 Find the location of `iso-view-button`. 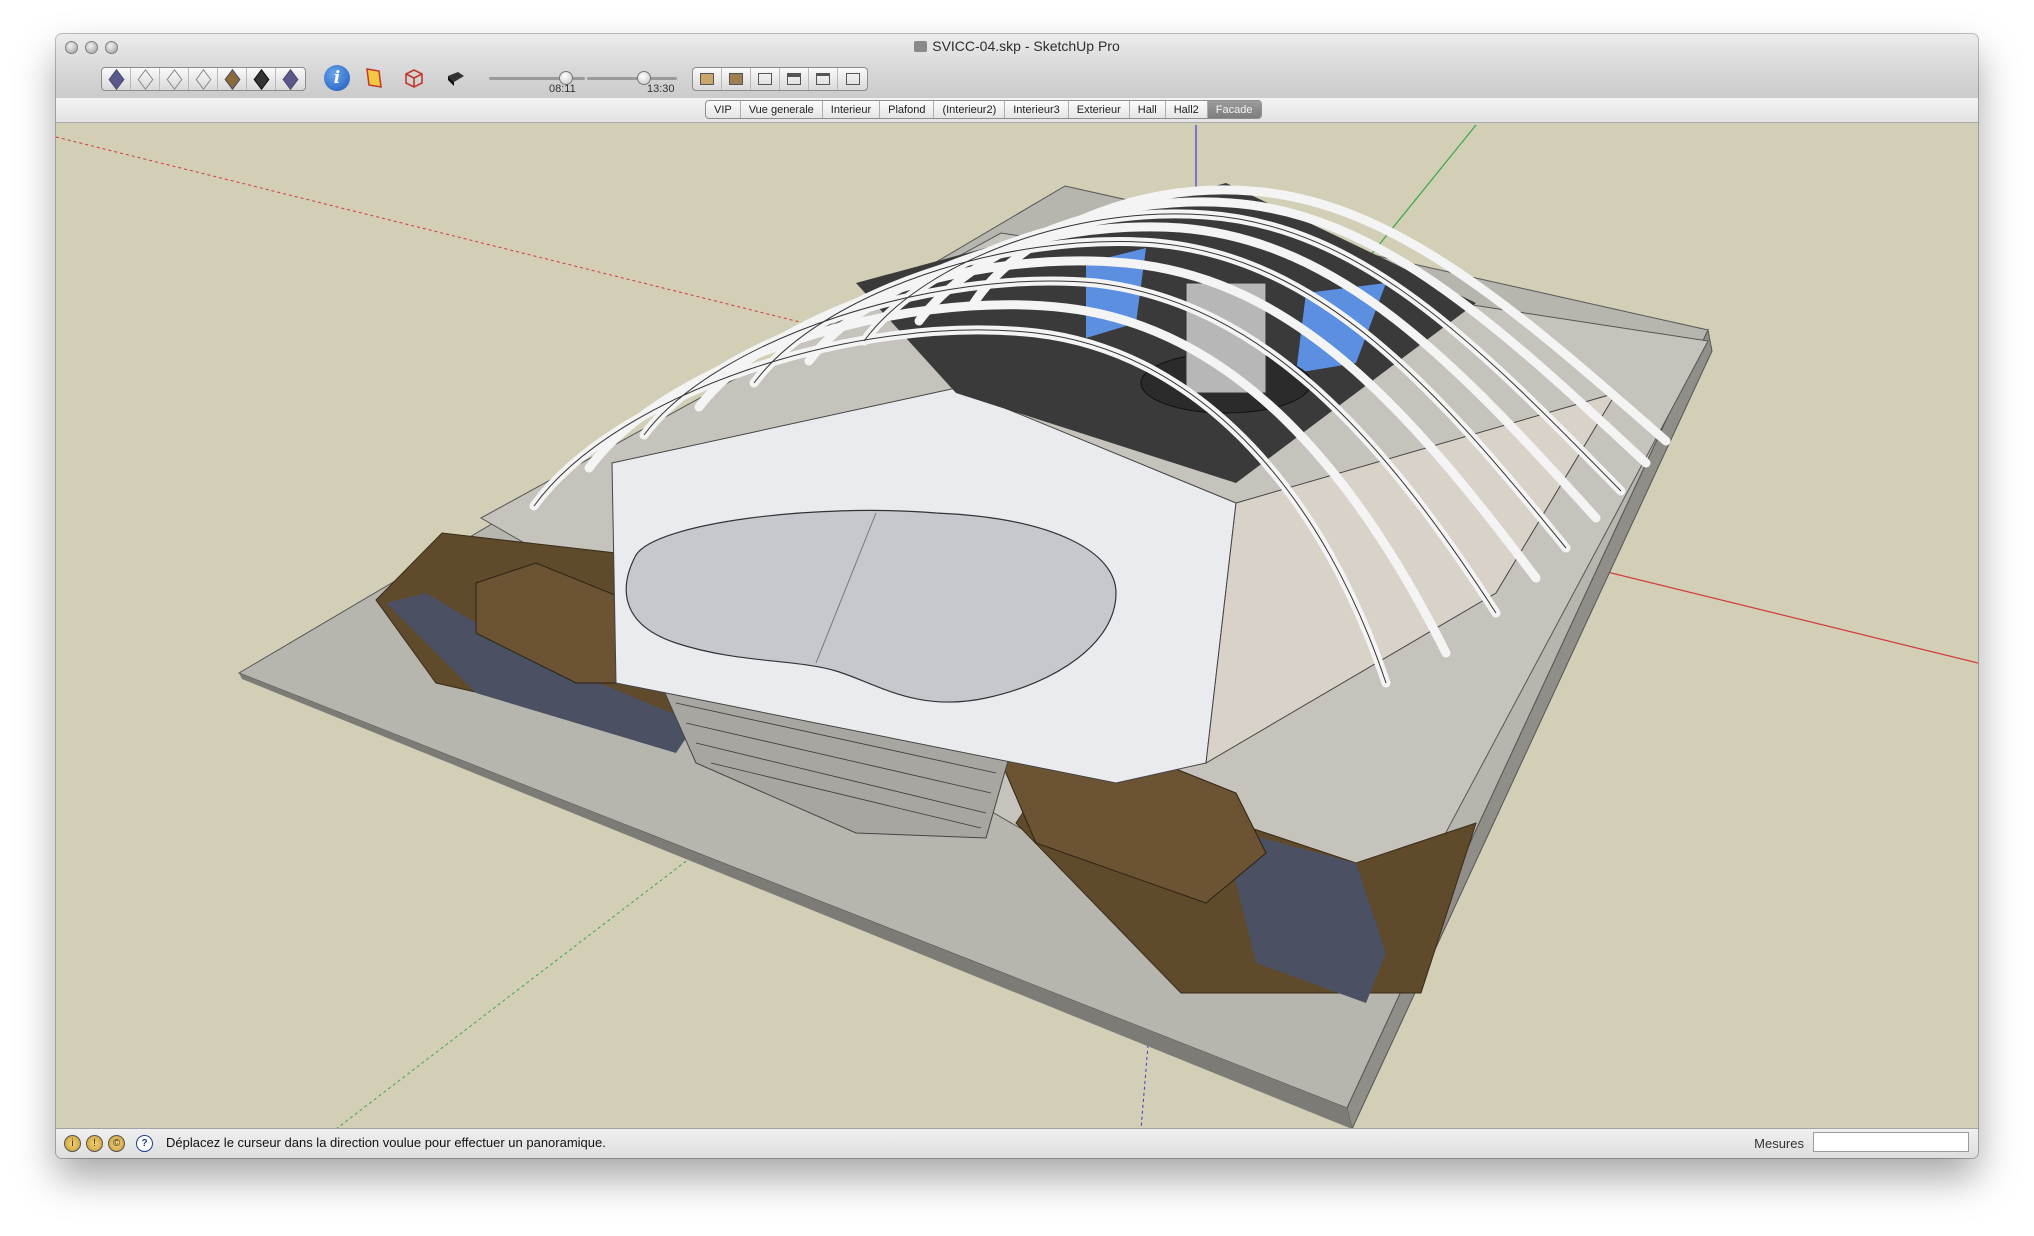

iso-view-button is located at coordinates (116, 79).